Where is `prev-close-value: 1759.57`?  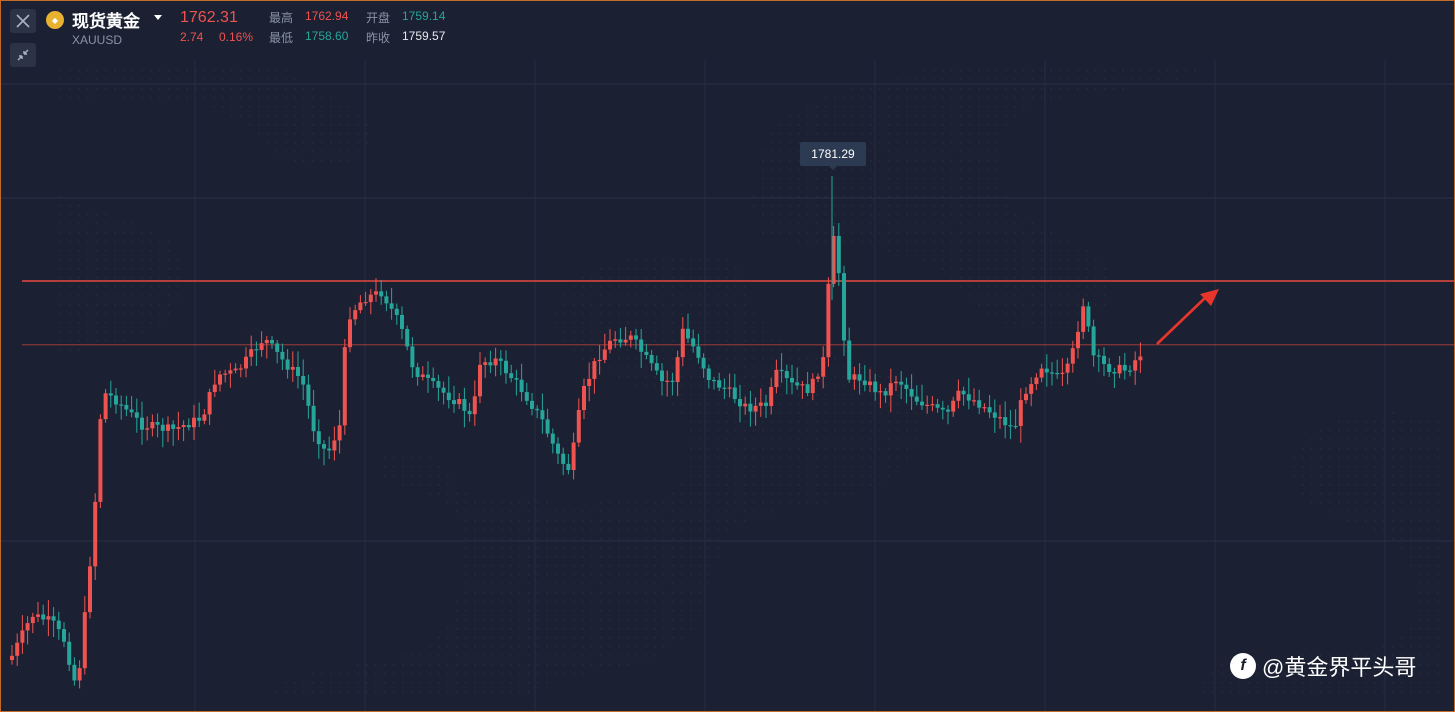 prev-close-value: 1759.57 is located at coordinates (424, 36).